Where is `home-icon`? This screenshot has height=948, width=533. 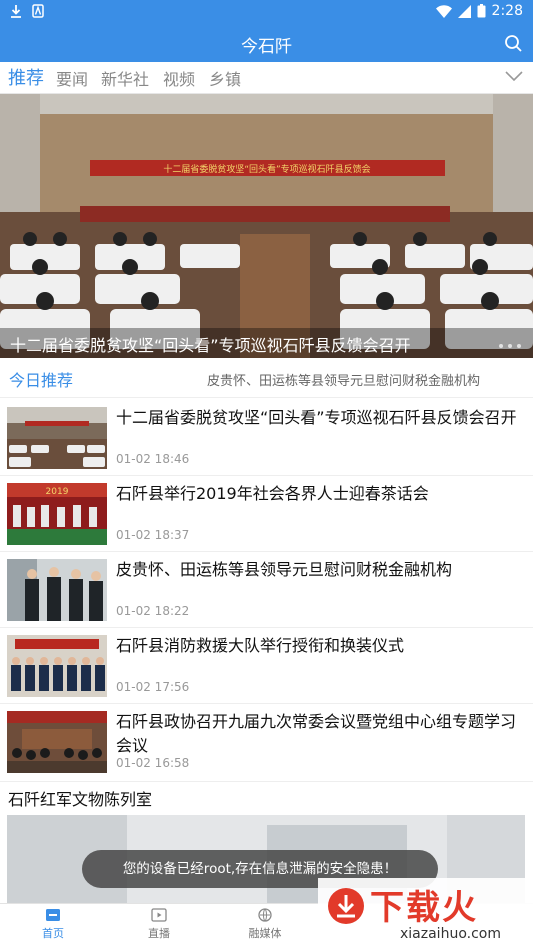
home-icon is located at coordinates (53, 915).